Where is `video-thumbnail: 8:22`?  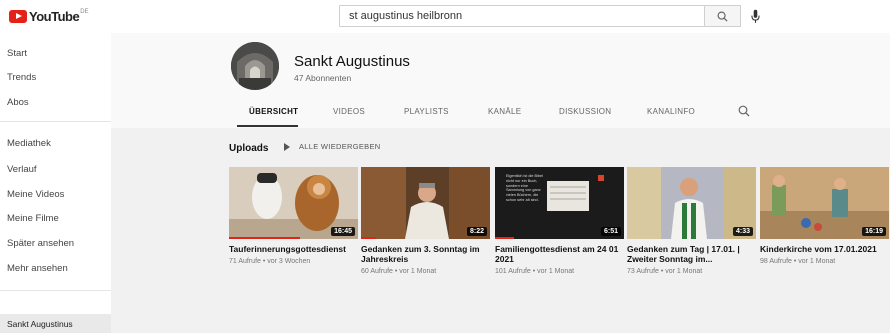
video-thumbnail: 8:22 is located at coordinates (425, 203).